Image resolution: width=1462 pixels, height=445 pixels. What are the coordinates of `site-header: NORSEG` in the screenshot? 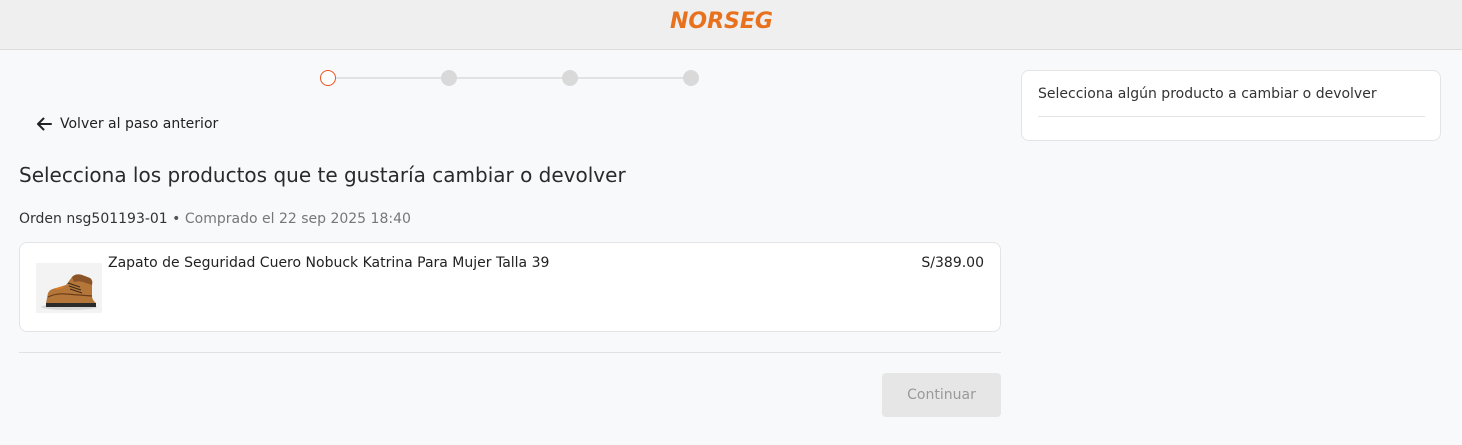 It's located at (731, 25).